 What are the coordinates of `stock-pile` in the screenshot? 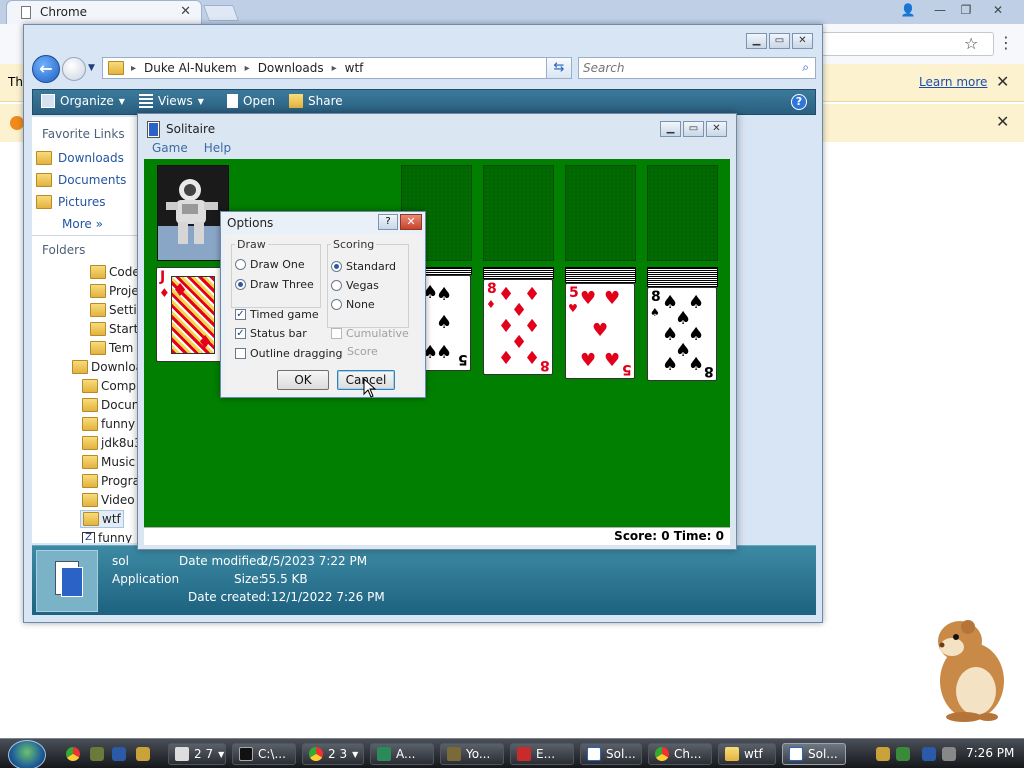 It's located at (193, 213).